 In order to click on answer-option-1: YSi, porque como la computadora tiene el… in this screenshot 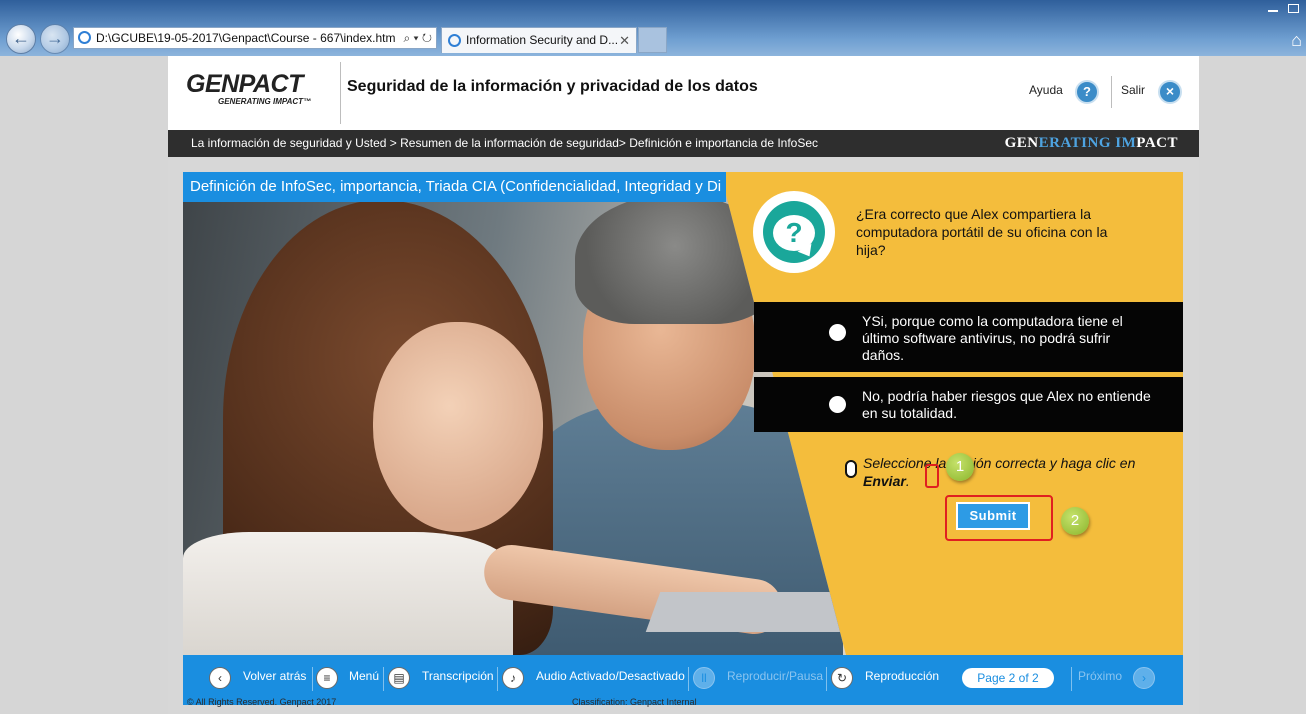, I will do `click(968, 337)`.